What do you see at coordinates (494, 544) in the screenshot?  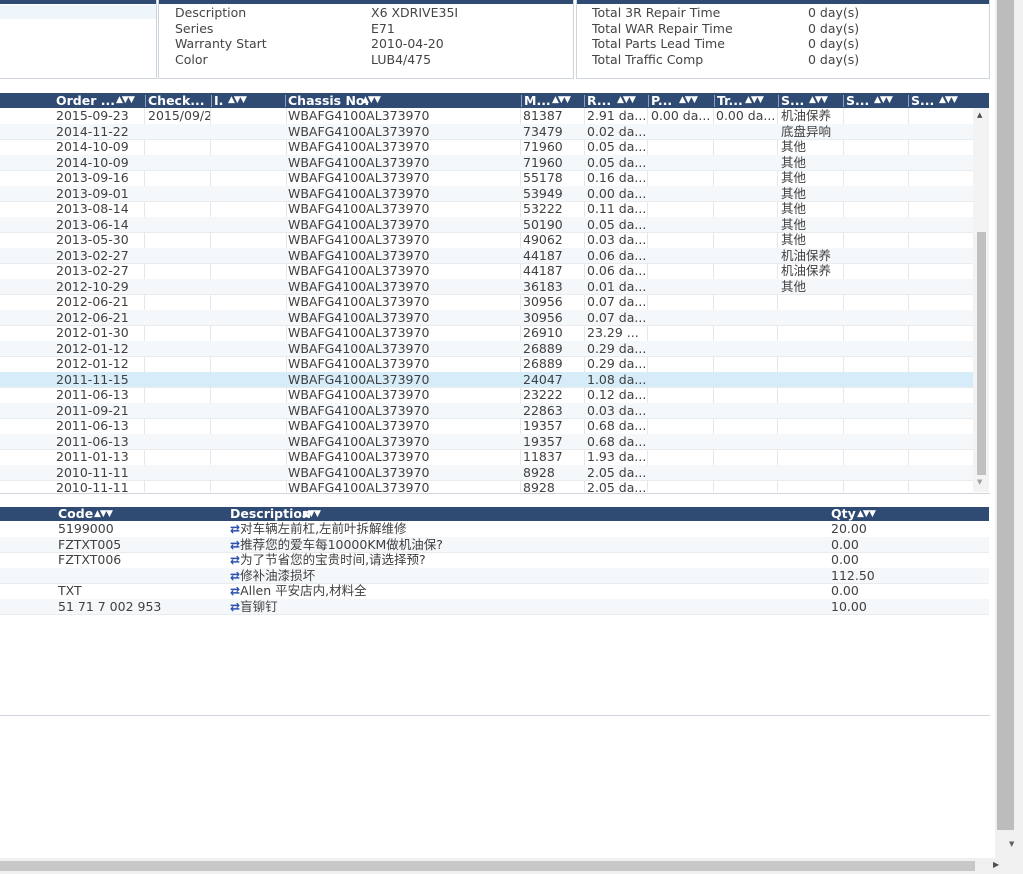 I see `table-row: FZTXT005 ⇄推荐您的爱车每10000KM做机油保? 0.00` at bounding box center [494, 544].